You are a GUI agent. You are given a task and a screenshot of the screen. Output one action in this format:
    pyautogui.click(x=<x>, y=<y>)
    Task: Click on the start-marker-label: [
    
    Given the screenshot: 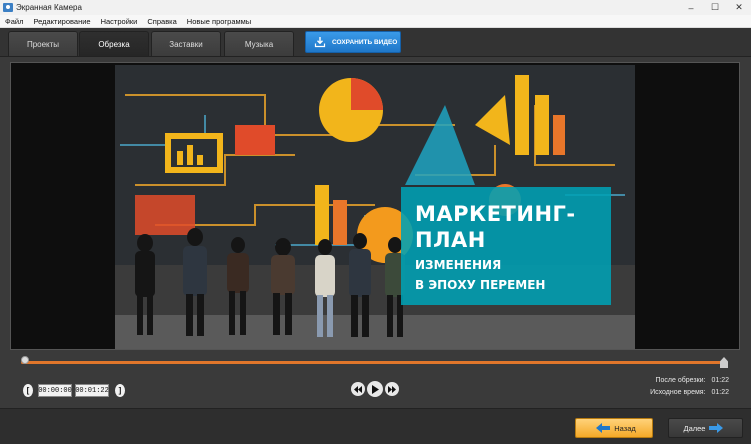 What is the action you would take?
    pyautogui.click(x=28, y=390)
    